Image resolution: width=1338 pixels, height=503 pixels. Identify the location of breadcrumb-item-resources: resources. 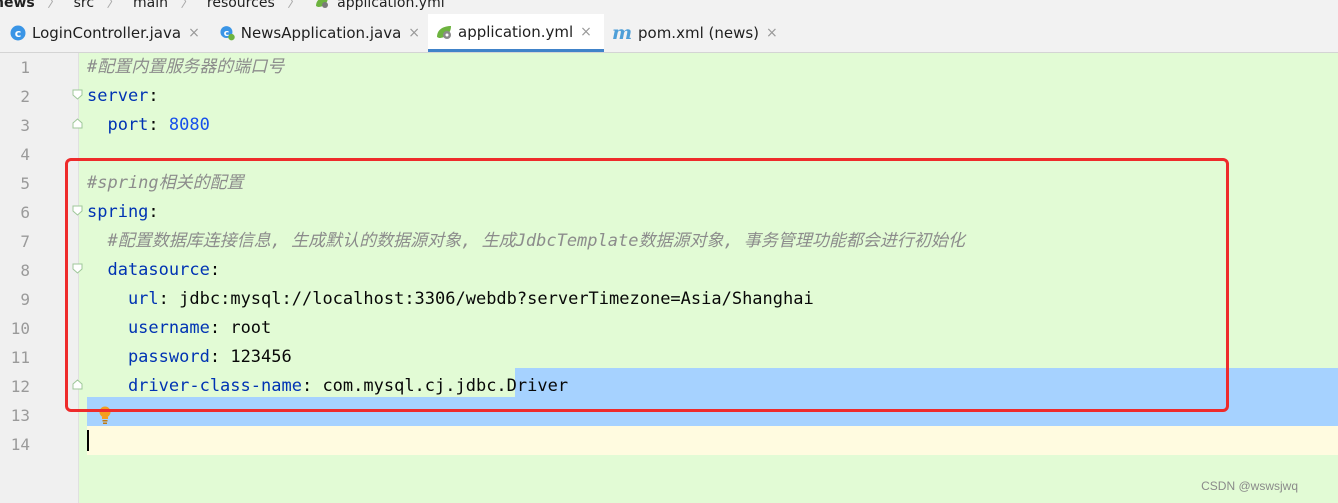
(241, 5).